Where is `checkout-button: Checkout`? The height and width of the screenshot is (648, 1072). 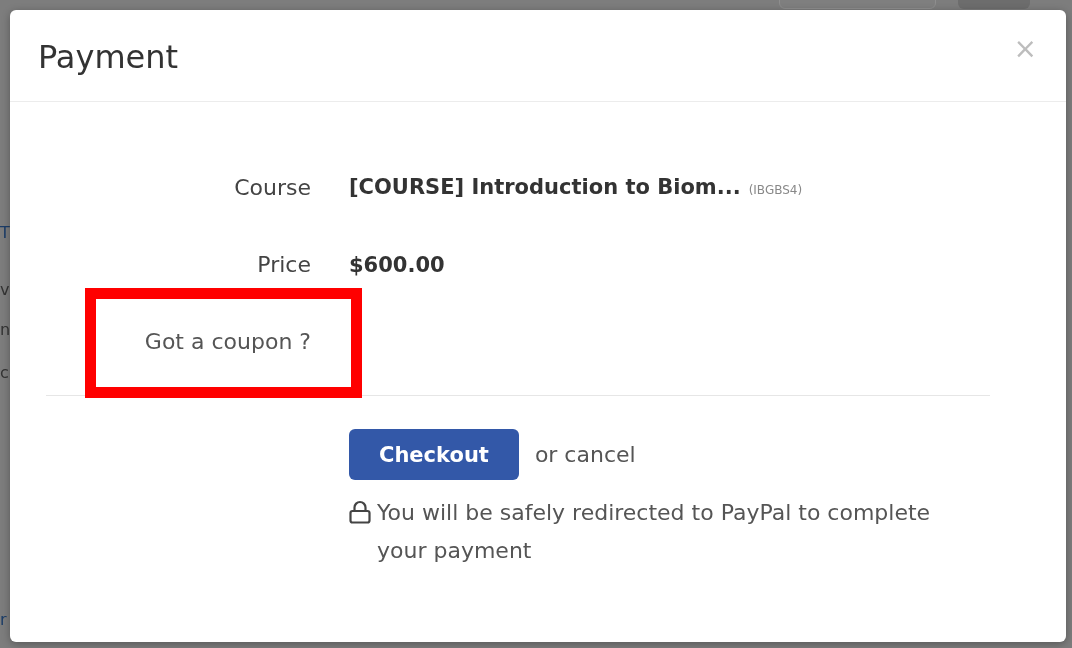 checkout-button: Checkout is located at coordinates (434, 454).